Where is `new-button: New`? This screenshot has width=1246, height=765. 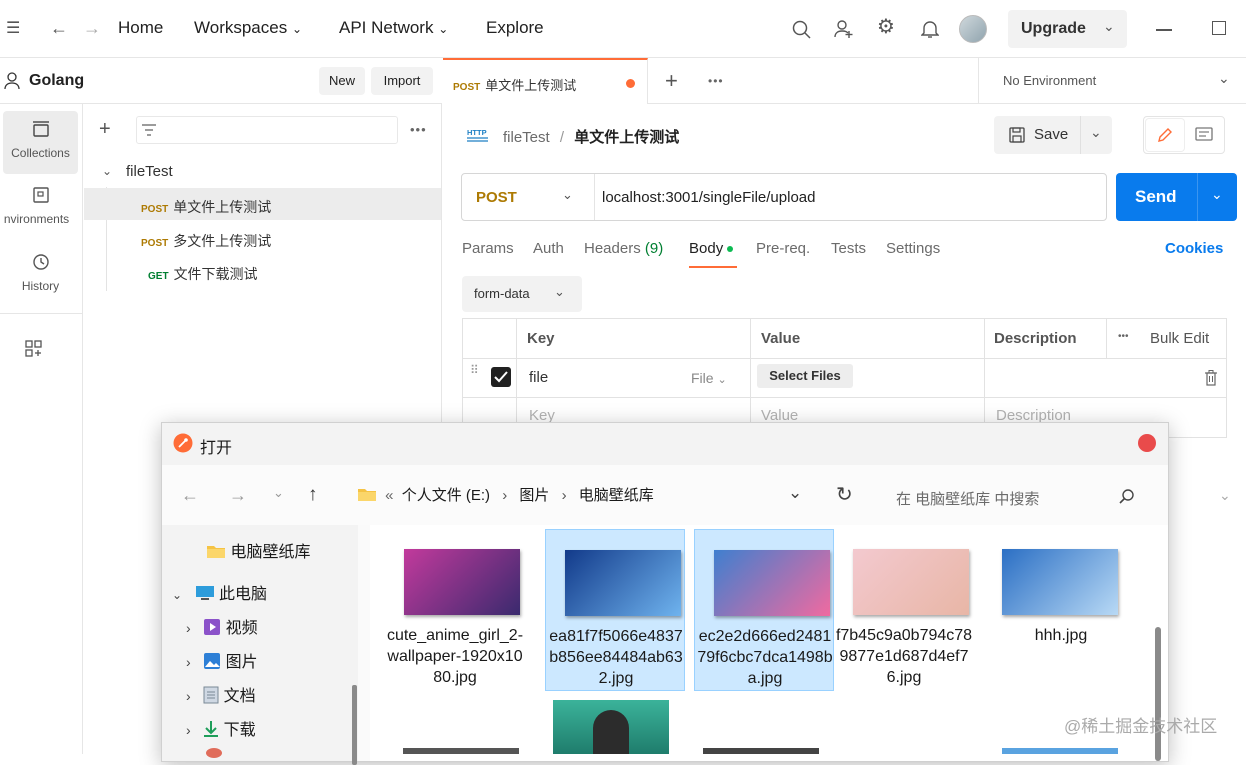
new-button: New is located at coordinates (342, 81).